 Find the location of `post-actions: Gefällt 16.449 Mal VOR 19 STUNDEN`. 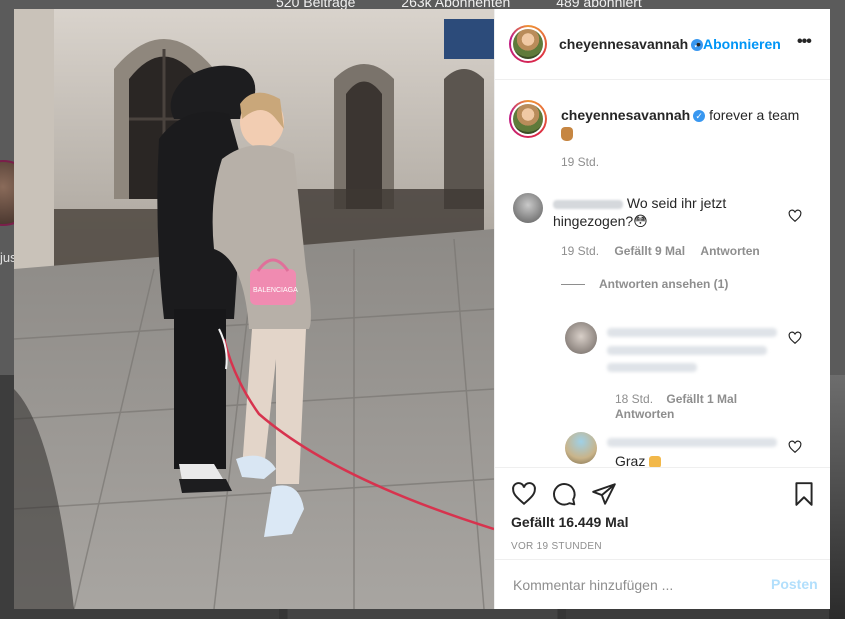

post-actions: Gefällt 16.449 Mal VOR 19 STUNDEN is located at coordinates (662, 513).